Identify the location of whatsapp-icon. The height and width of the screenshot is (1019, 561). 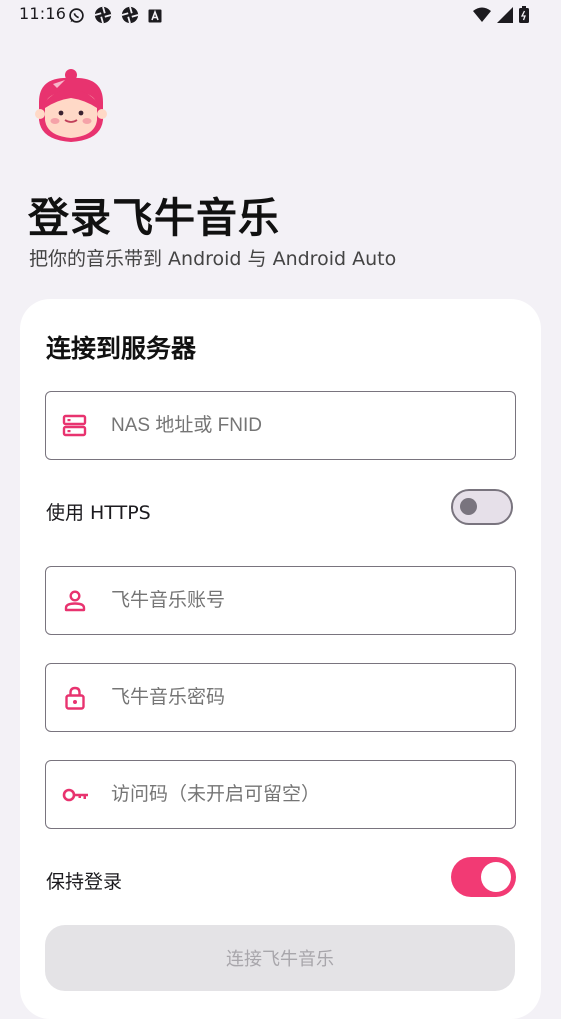
(76, 17).